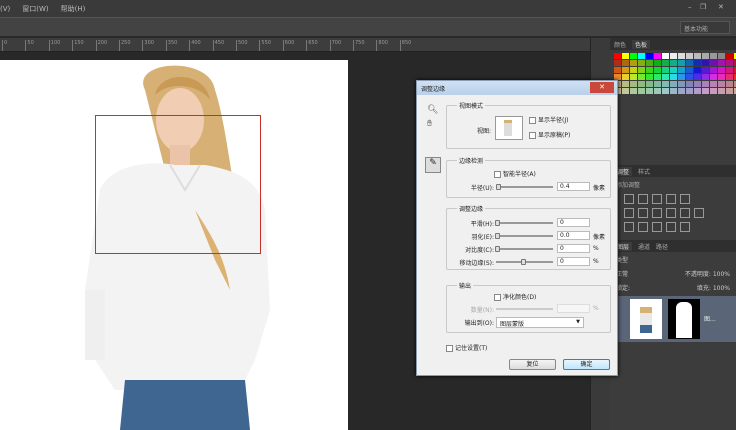 This screenshot has height=430, width=736. Describe the element at coordinates (540, 322) in the screenshot. I see `output-to-select: 图层蒙版 ▼` at that location.